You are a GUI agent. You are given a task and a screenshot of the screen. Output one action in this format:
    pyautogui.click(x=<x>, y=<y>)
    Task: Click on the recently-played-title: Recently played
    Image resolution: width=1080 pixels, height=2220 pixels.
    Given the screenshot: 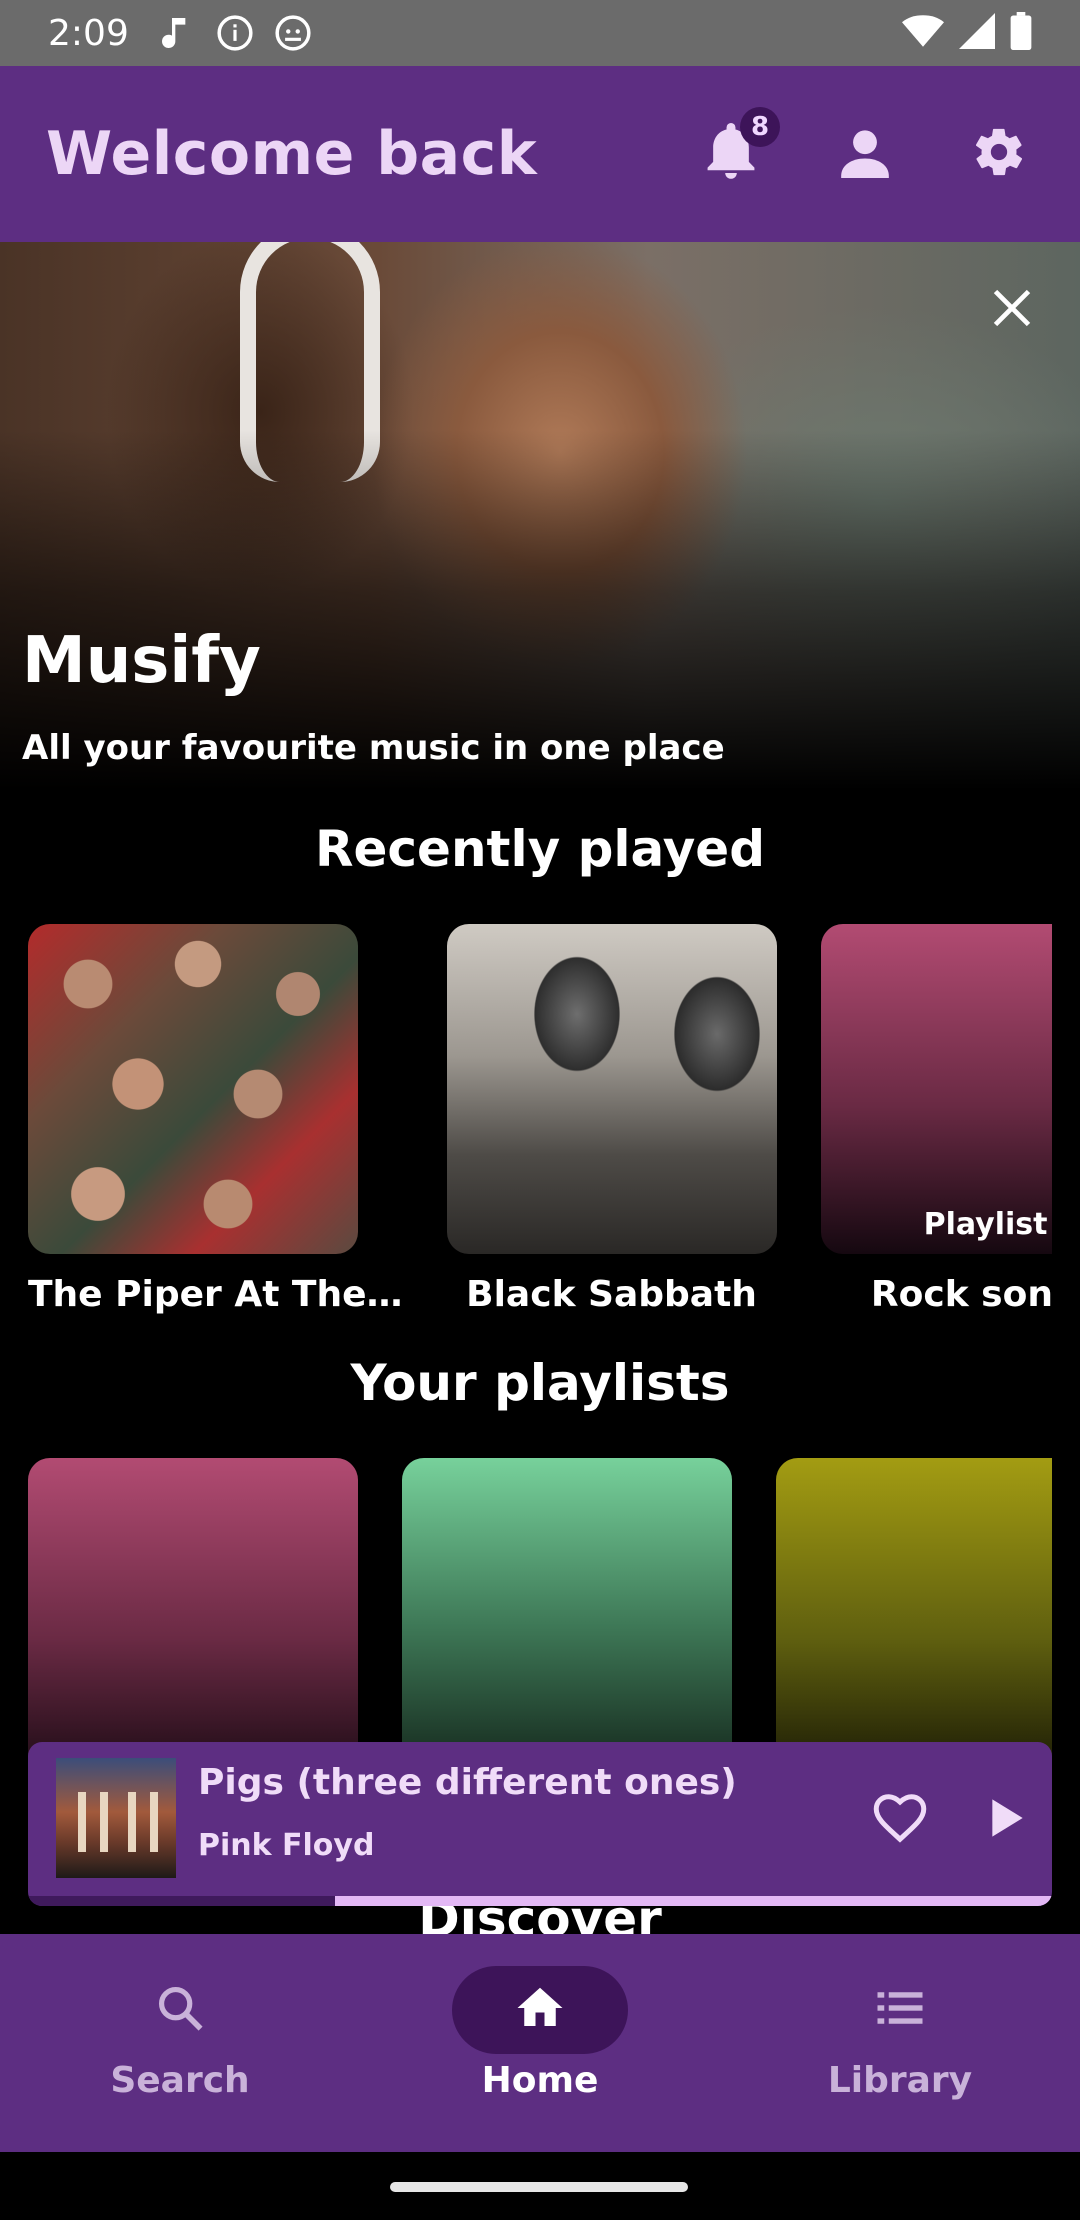 What is the action you would take?
    pyautogui.click(x=540, y=849)
    